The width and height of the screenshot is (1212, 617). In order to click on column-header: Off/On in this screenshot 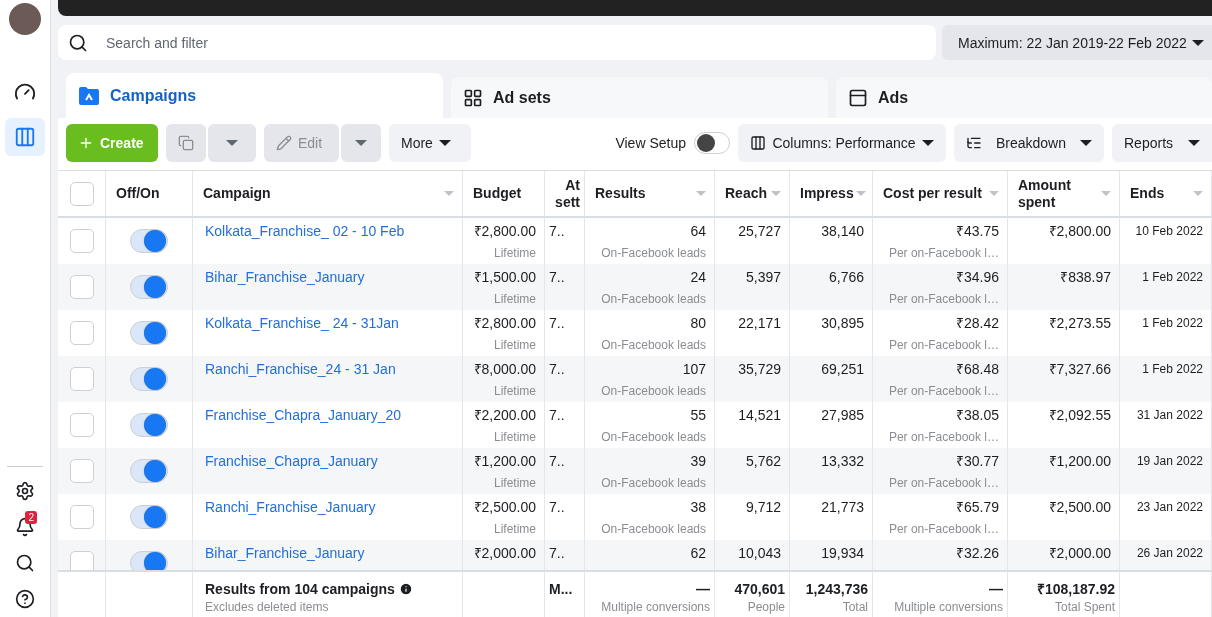, I will do `click(138, 193)`.